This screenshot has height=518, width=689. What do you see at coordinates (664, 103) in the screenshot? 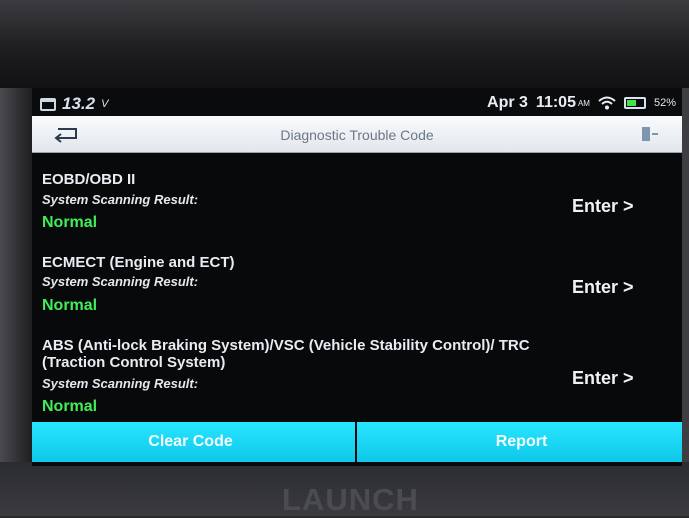
I see `battery-percent: 52%` at bounding box center [664, 103].